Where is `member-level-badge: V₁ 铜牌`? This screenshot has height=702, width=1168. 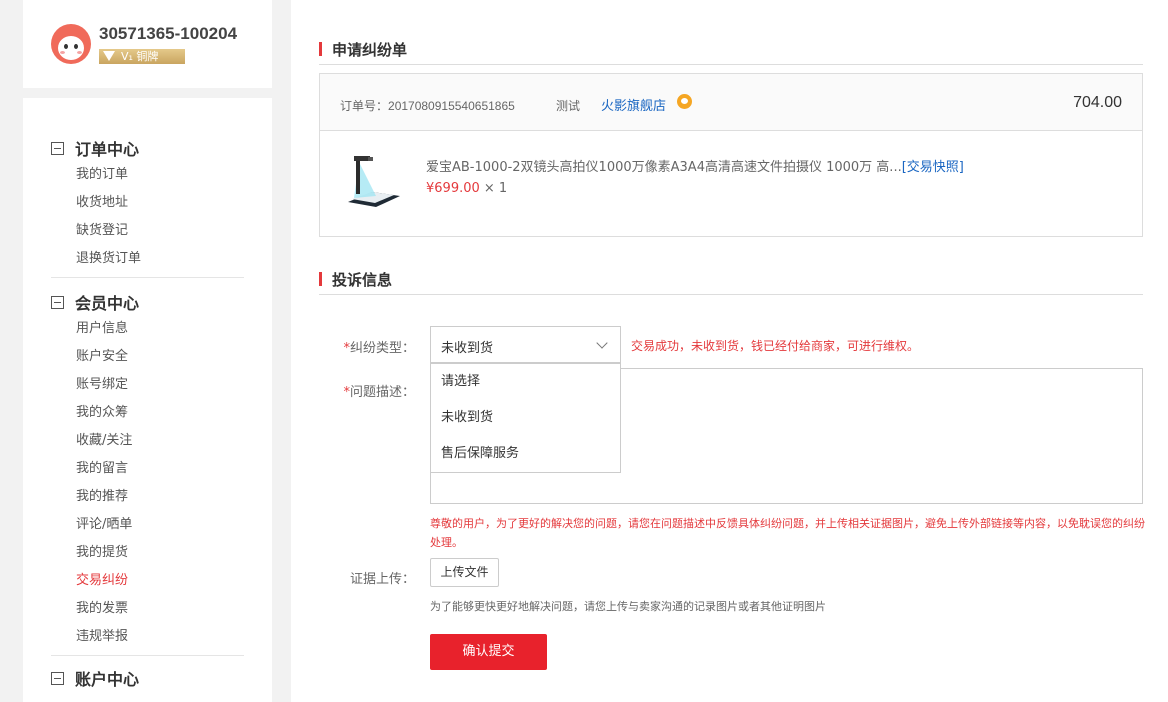
member-level-badge: V₁ 铜牌 is located at coordinates (142, 56).